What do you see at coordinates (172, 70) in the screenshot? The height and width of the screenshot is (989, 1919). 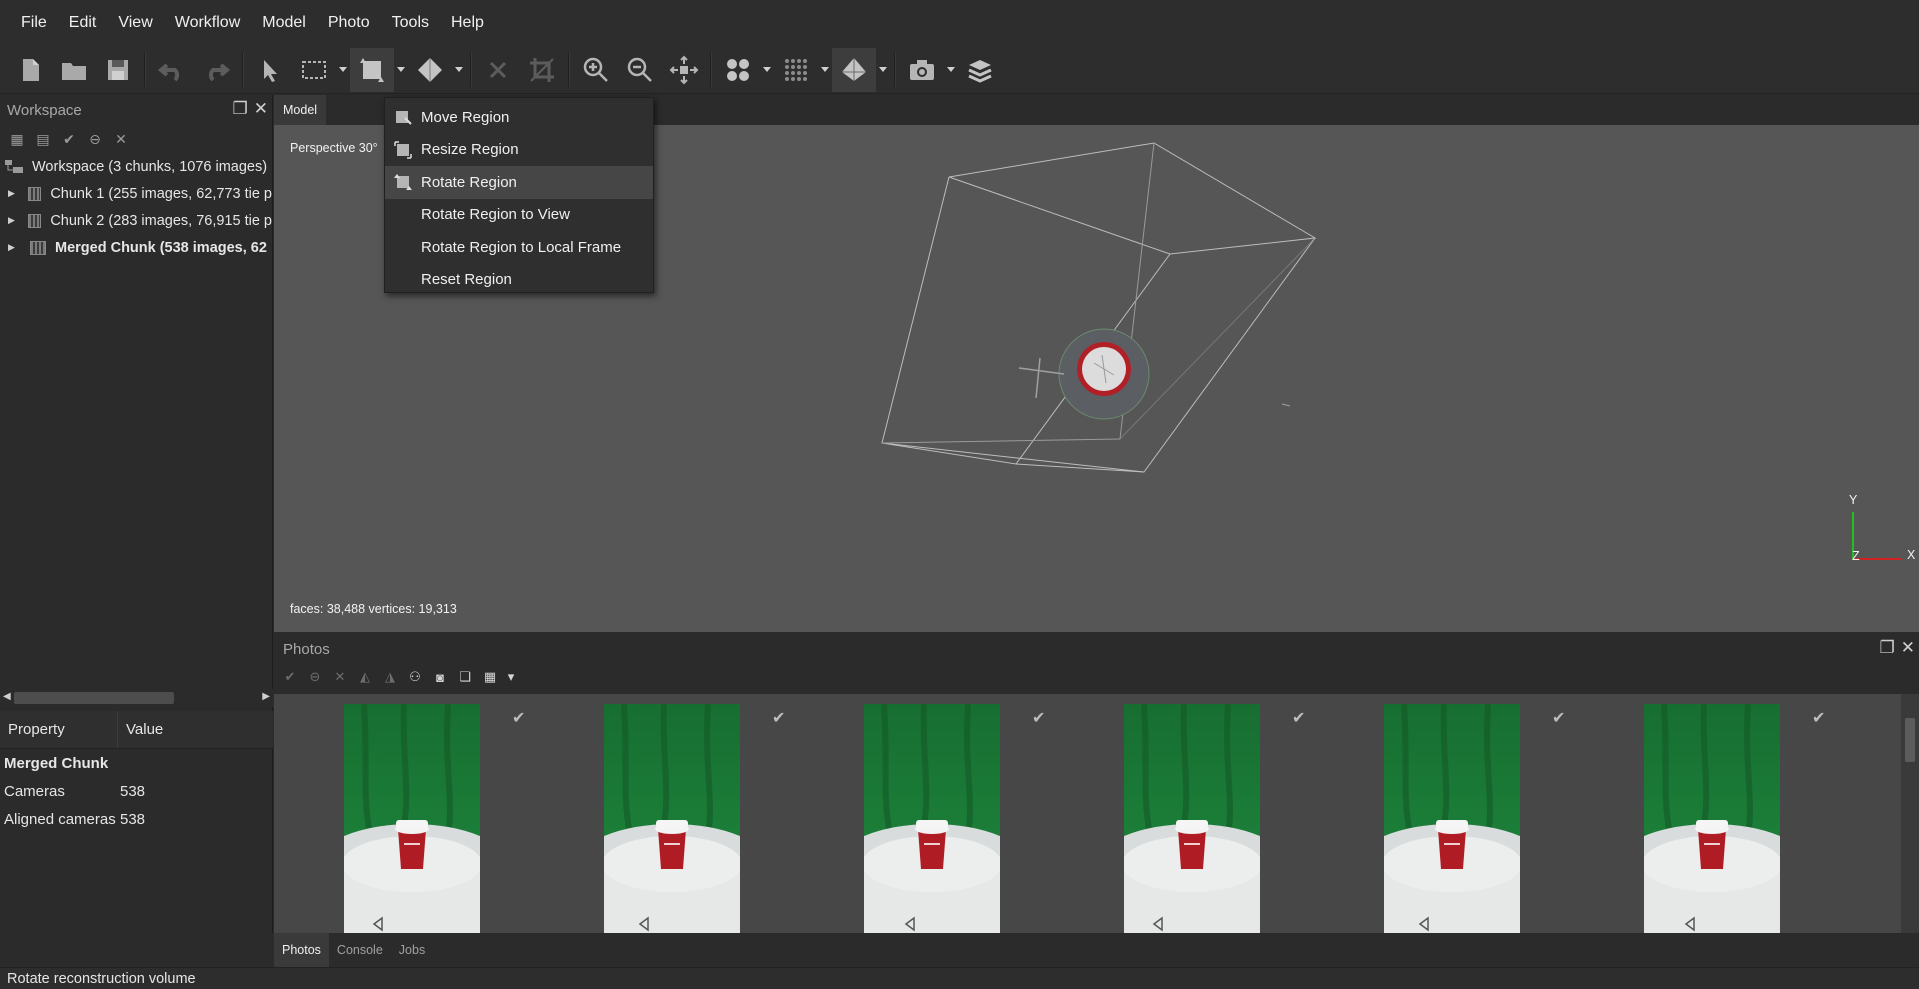 I see `undo-icon` at bounding box center [172, 70].